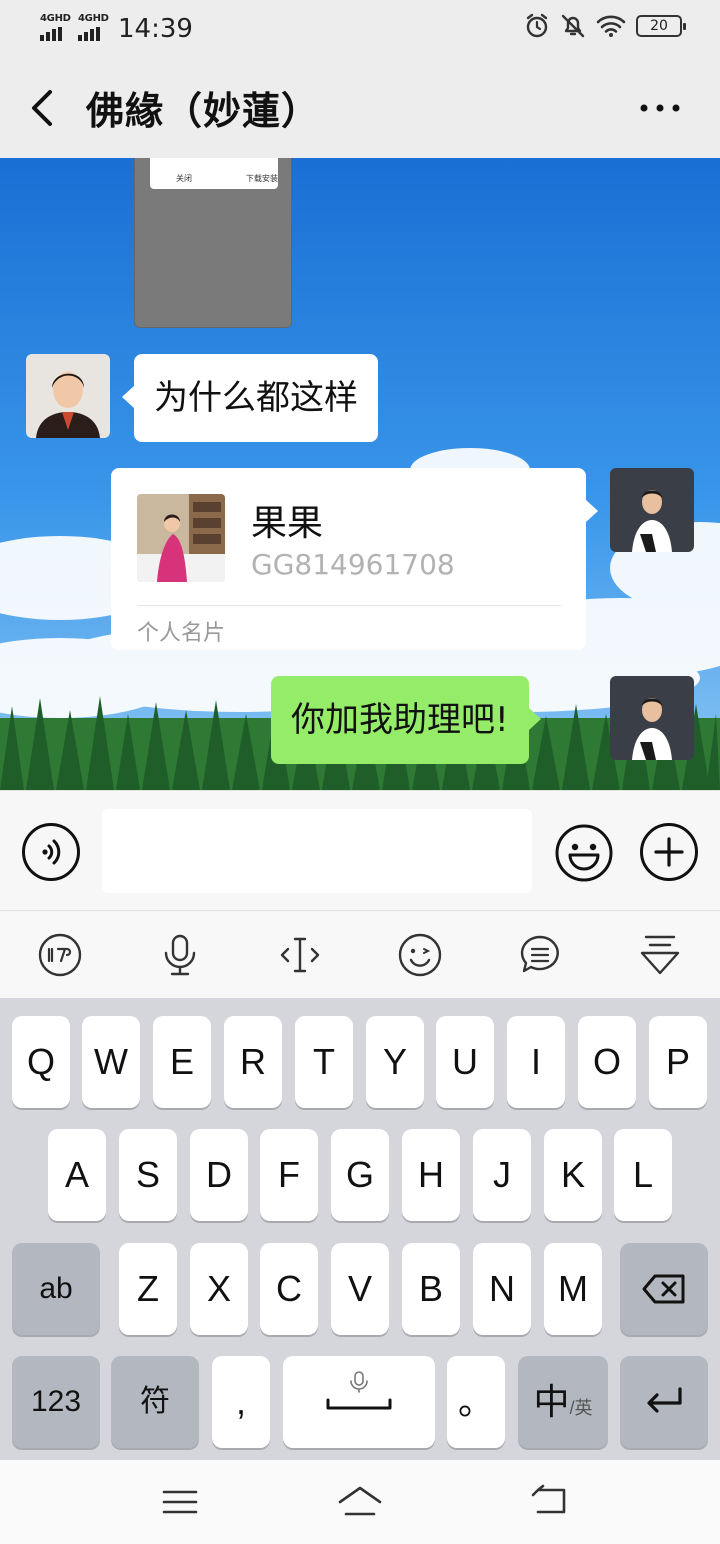  What do you see at coordinates (678, 1062) in the screenshot?
I see `key-p: P` at bounding box center [678, 1062].